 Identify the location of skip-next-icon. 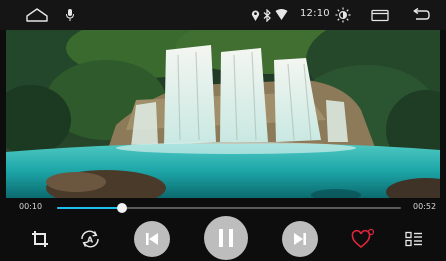
(300, 239).